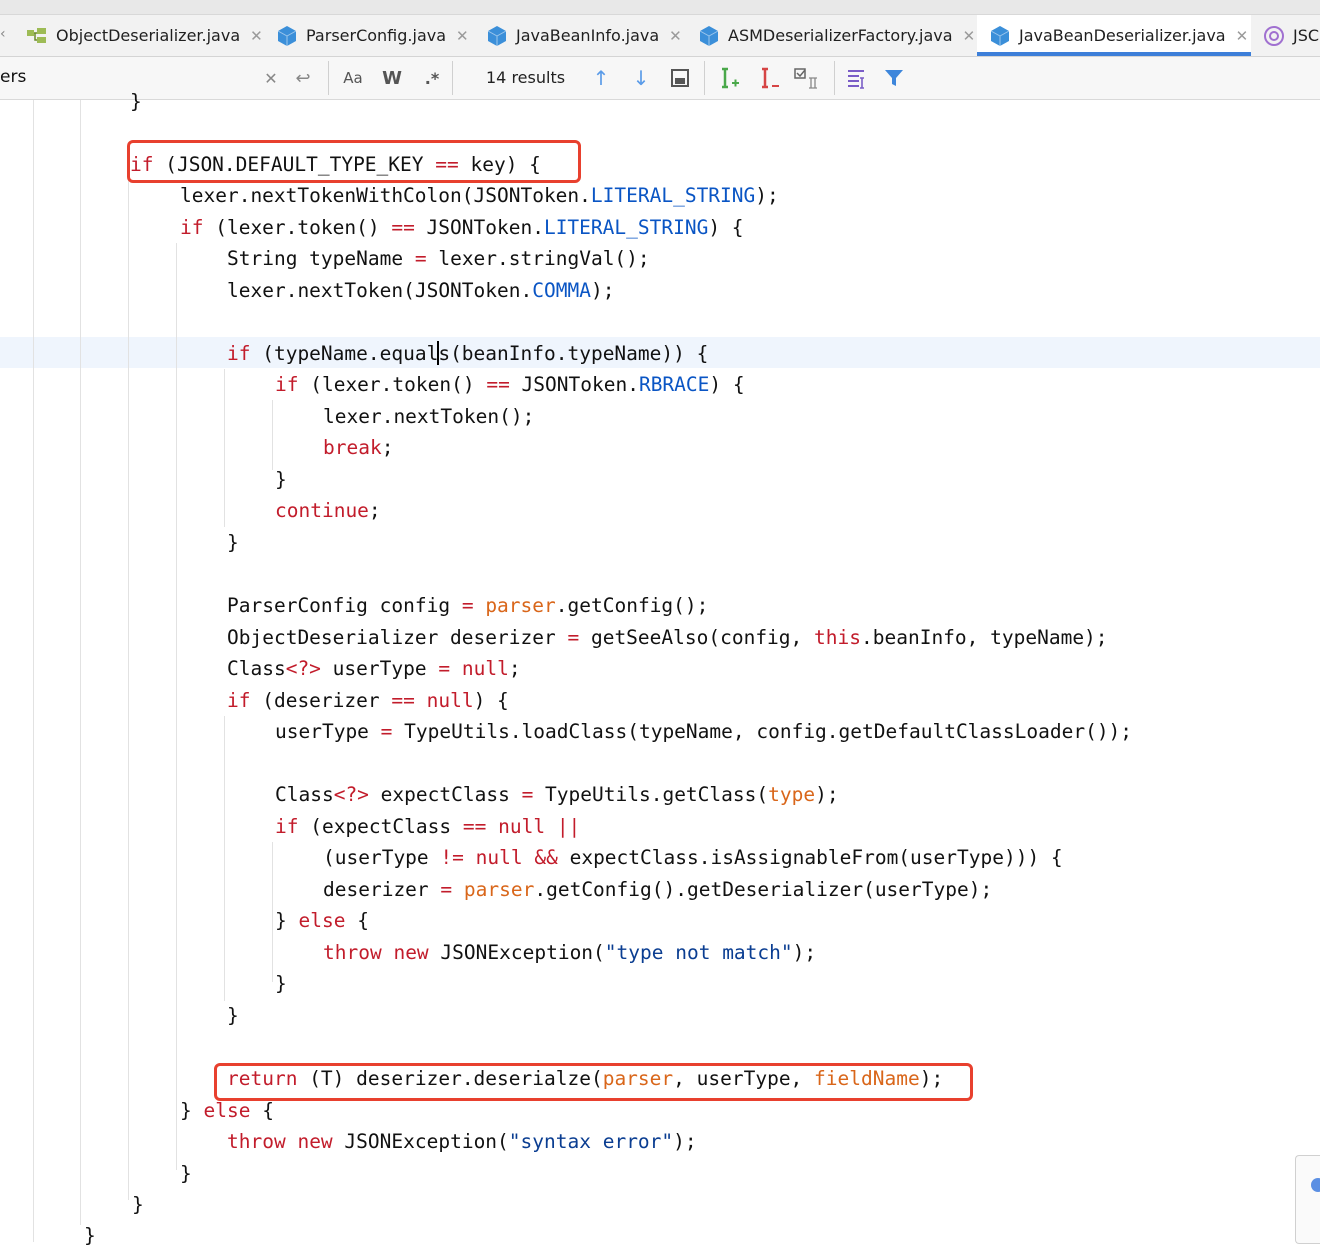 The height and width of the screenshot is (1251, 1320). I want to click on annotation-icon, so click(1274, 36).